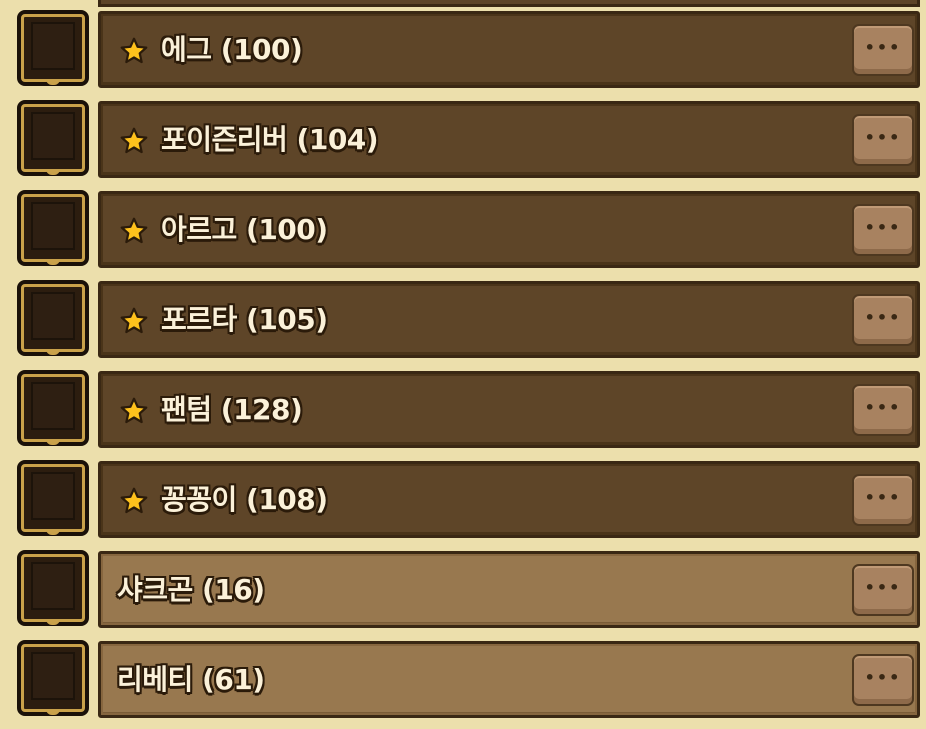  I want to click on list-item: 아르고 (100) •••, so click(463, 231).